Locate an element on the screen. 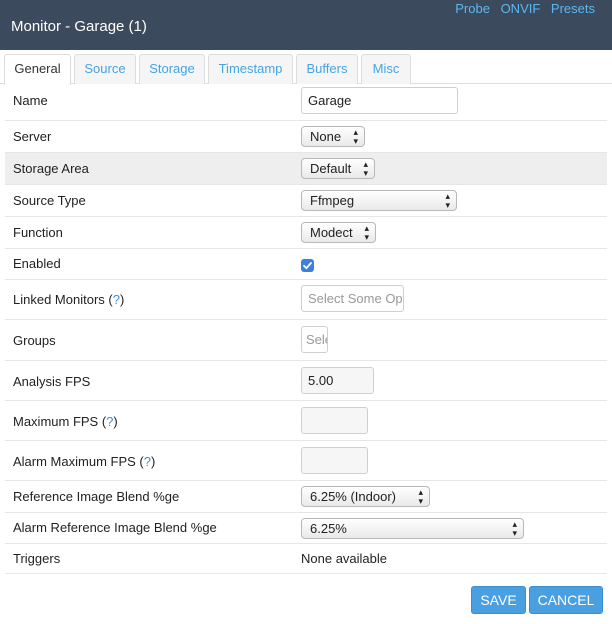 The width and height of the screenshot is (612, 624). server-select: None ▴ ▾ is located at coordinates (333, 136).